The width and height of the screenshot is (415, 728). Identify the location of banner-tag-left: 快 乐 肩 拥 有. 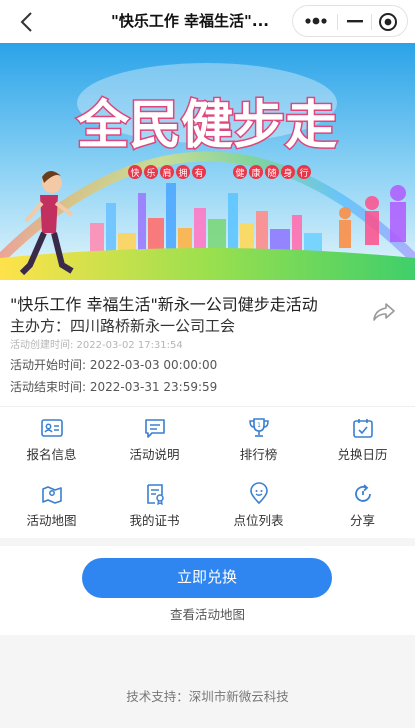
(167, 172).